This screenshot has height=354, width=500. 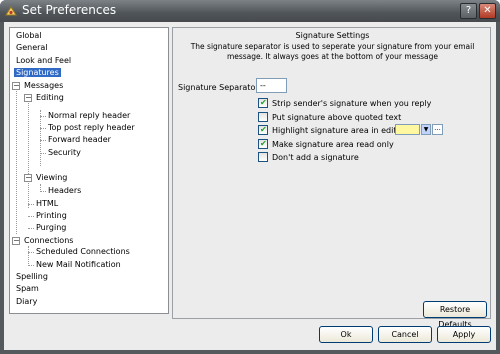 What do you see at coordinates (271, 85) in the screenshot?
I see `signature-separator-input` at bounding box center [271, 85].